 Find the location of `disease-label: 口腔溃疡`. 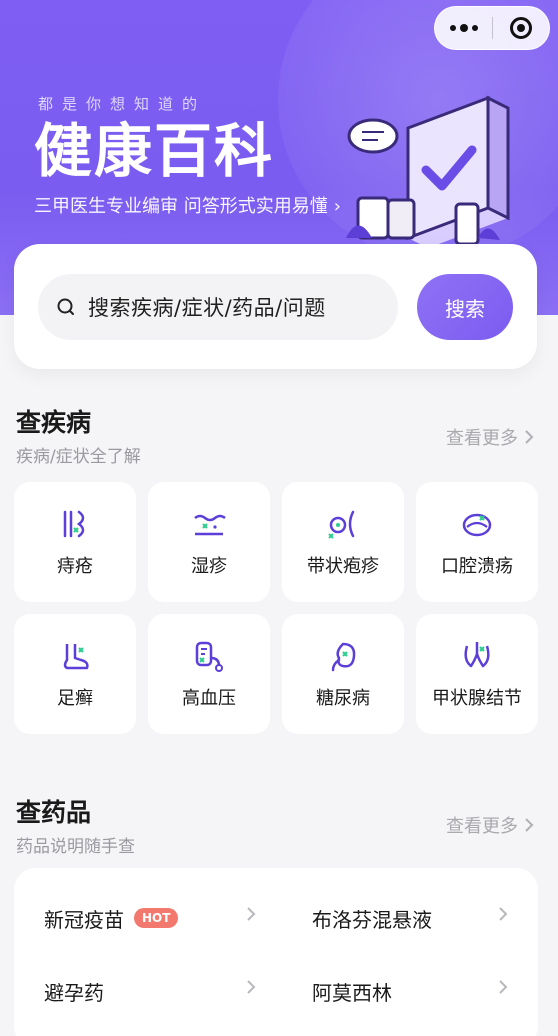

disease-label: 口腔溃疡 is located at coordinates (477, 566).